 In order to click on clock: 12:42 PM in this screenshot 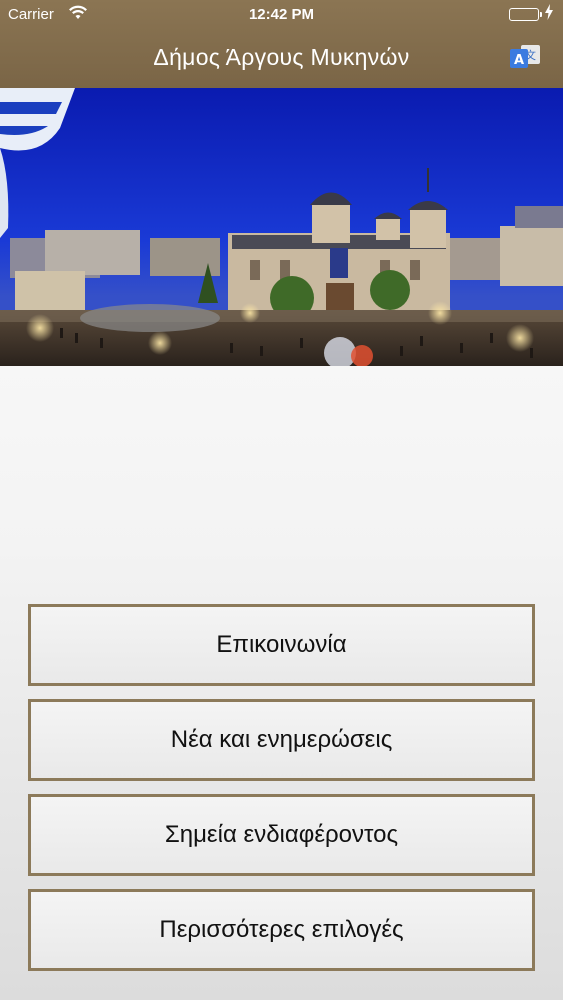, I will do `click(281, 14)`.